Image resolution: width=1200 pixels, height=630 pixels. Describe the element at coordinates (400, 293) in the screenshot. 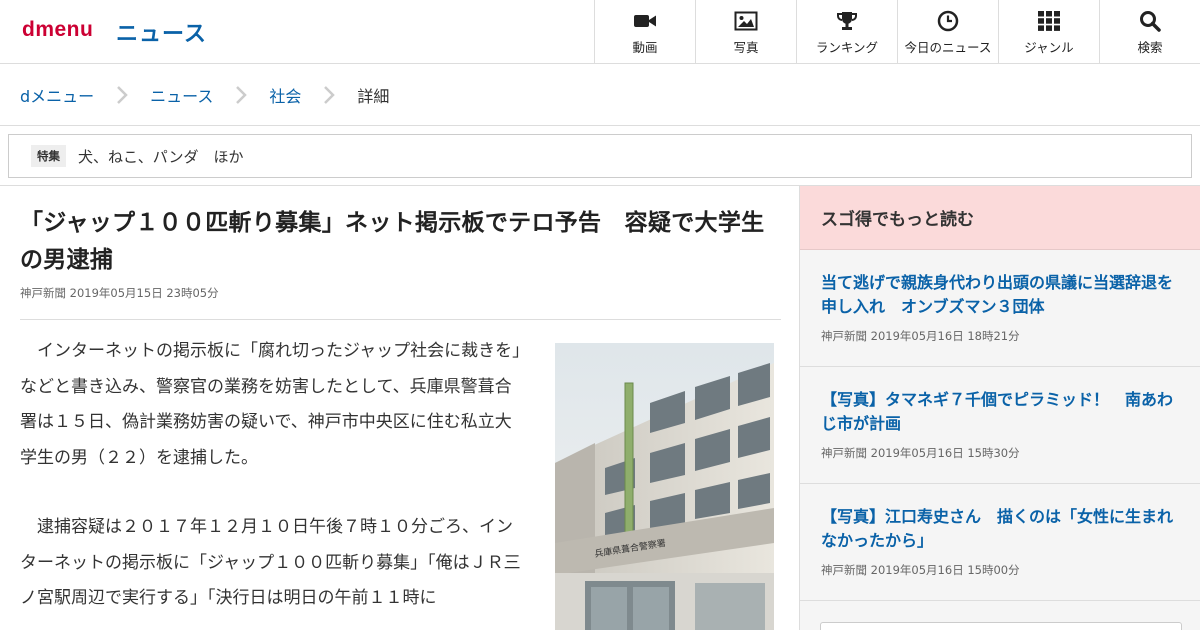

I see `article-meta: 神戸新聞 2019年05月15日 23時05分` at that location.